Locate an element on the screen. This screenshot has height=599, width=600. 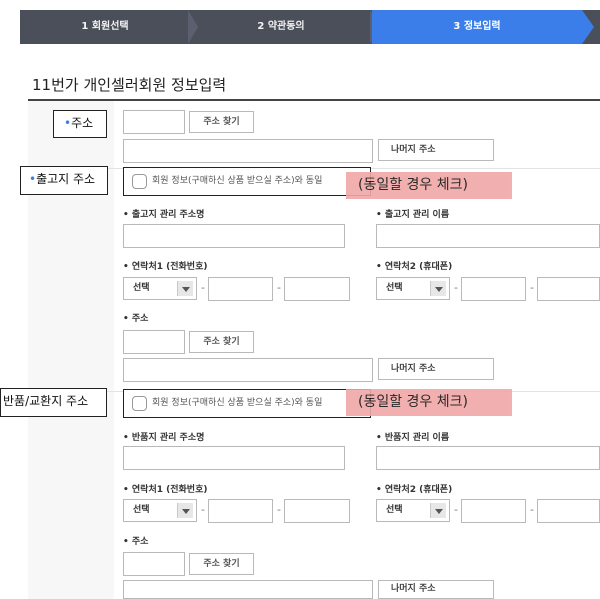
shipping-phone1-label: • 연락처1 (전화번호) is located at coordinates (165, 267).